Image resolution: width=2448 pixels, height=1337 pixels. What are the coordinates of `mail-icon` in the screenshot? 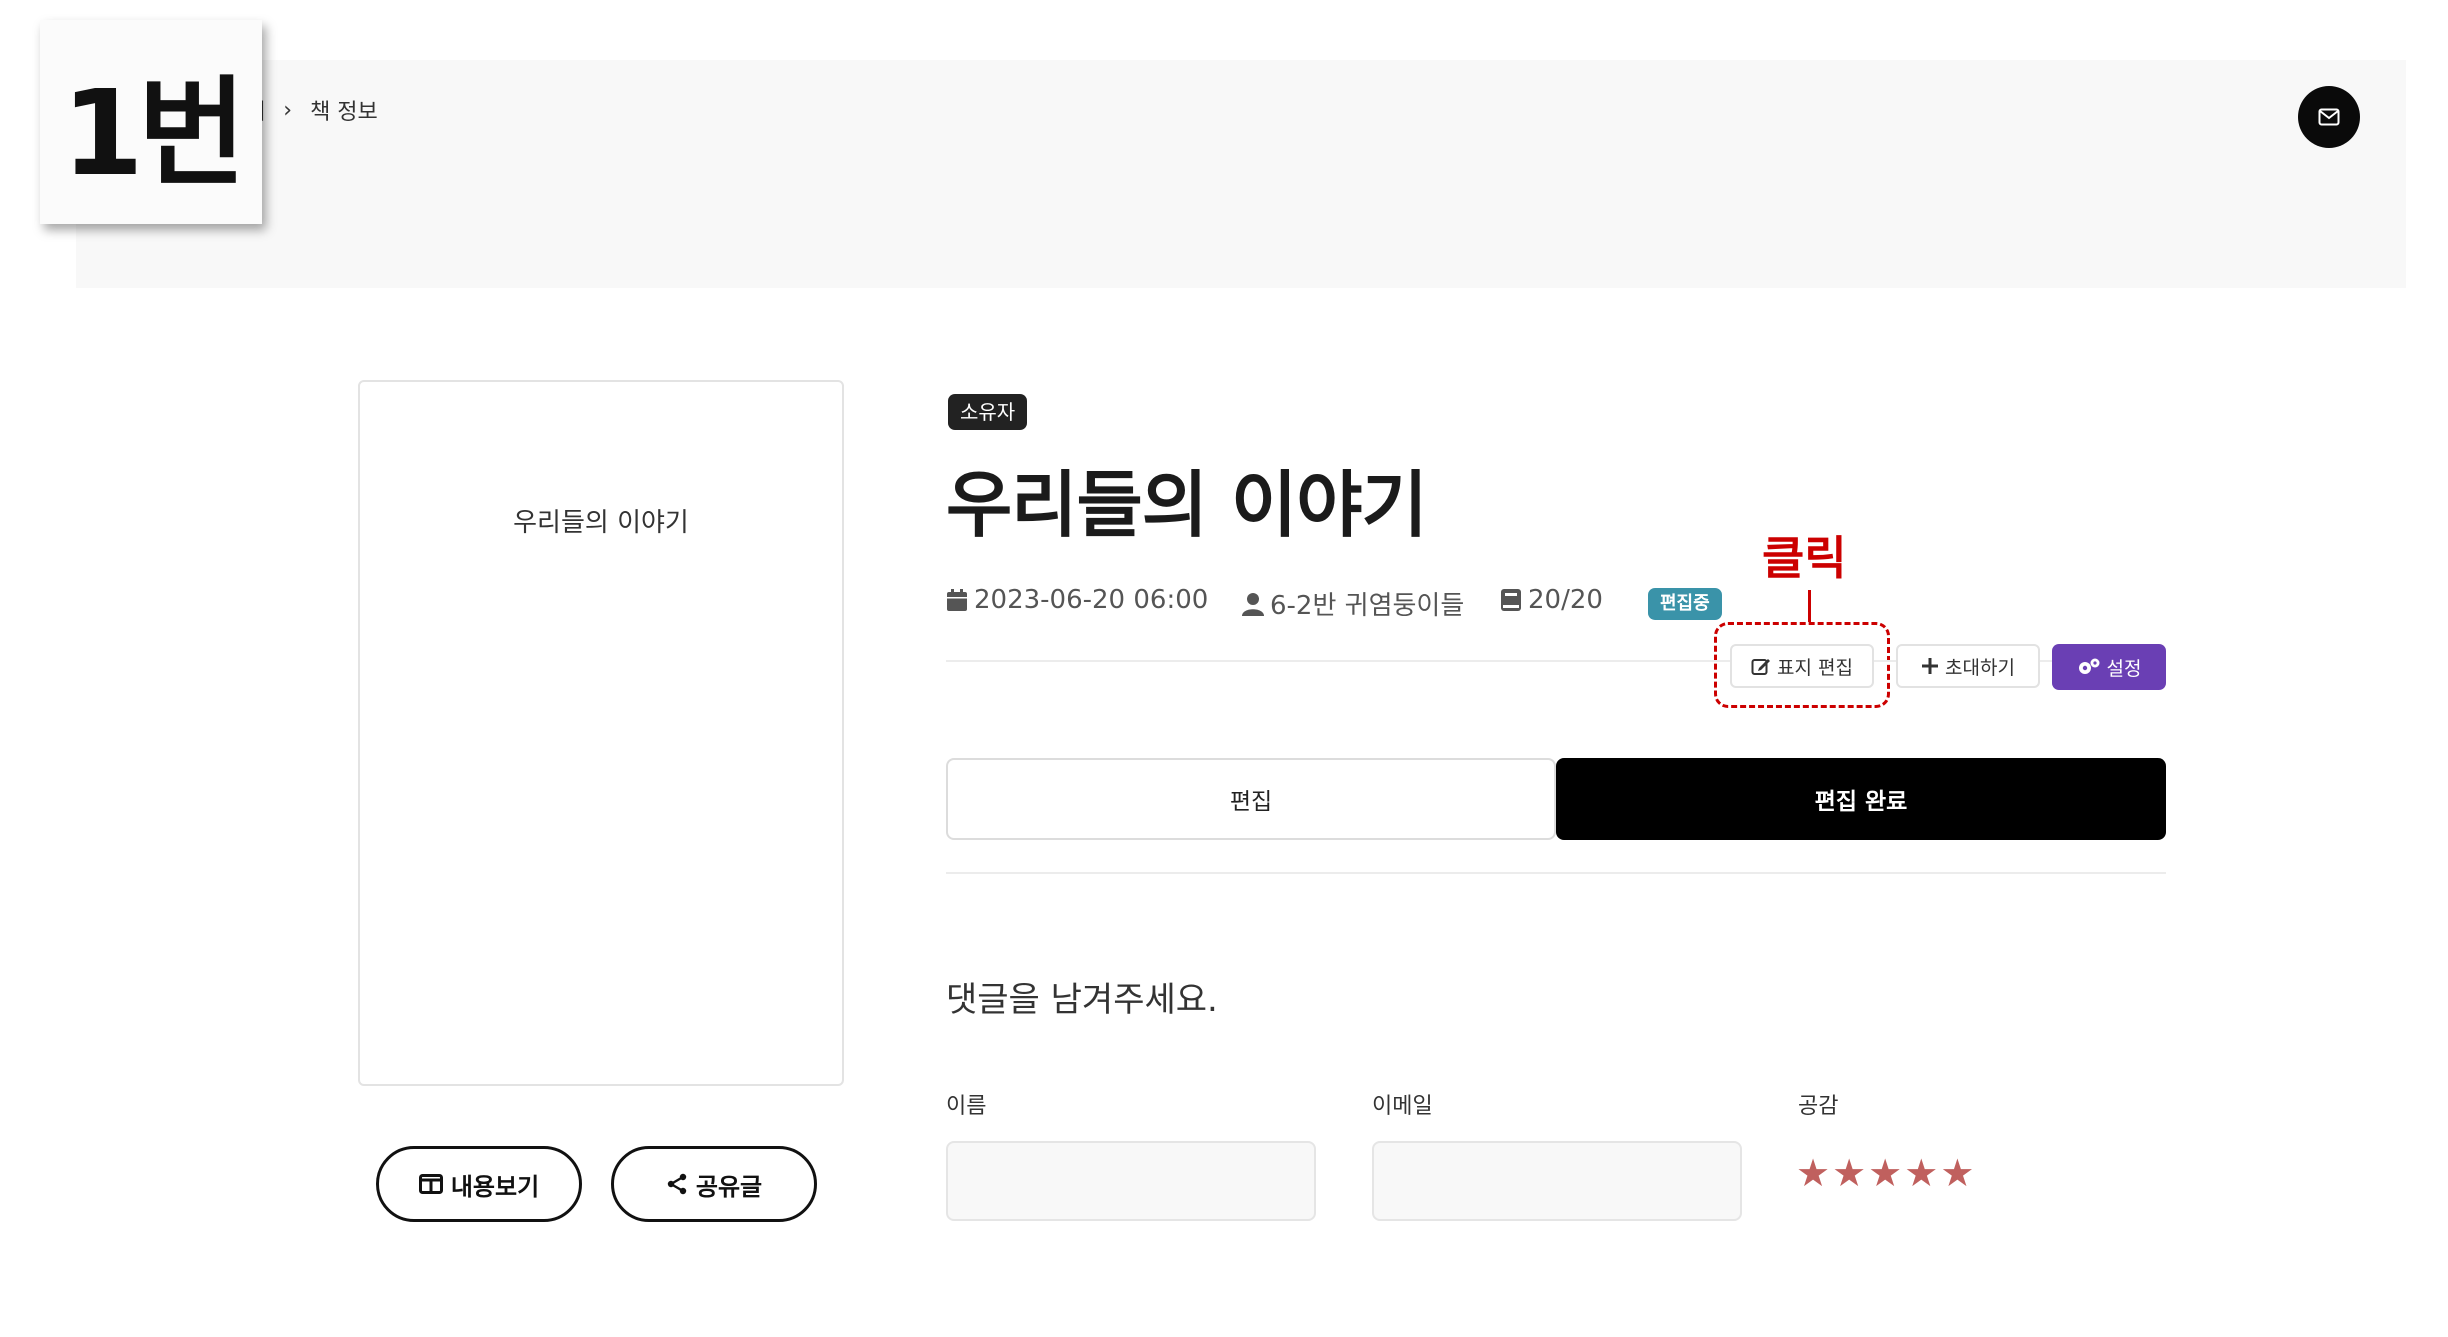 It's located at (2329, 117).